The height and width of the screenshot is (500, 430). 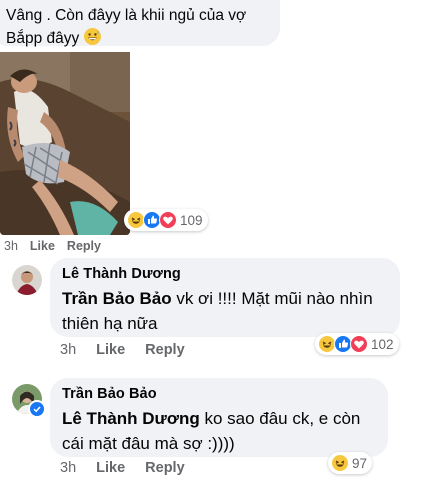 I want to click on comment-author: Lê Thành Dương, so click(x=225, y=274).